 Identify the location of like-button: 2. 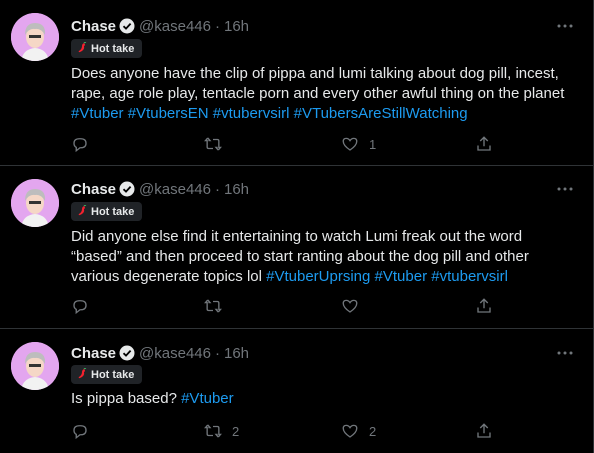
(358, 431).